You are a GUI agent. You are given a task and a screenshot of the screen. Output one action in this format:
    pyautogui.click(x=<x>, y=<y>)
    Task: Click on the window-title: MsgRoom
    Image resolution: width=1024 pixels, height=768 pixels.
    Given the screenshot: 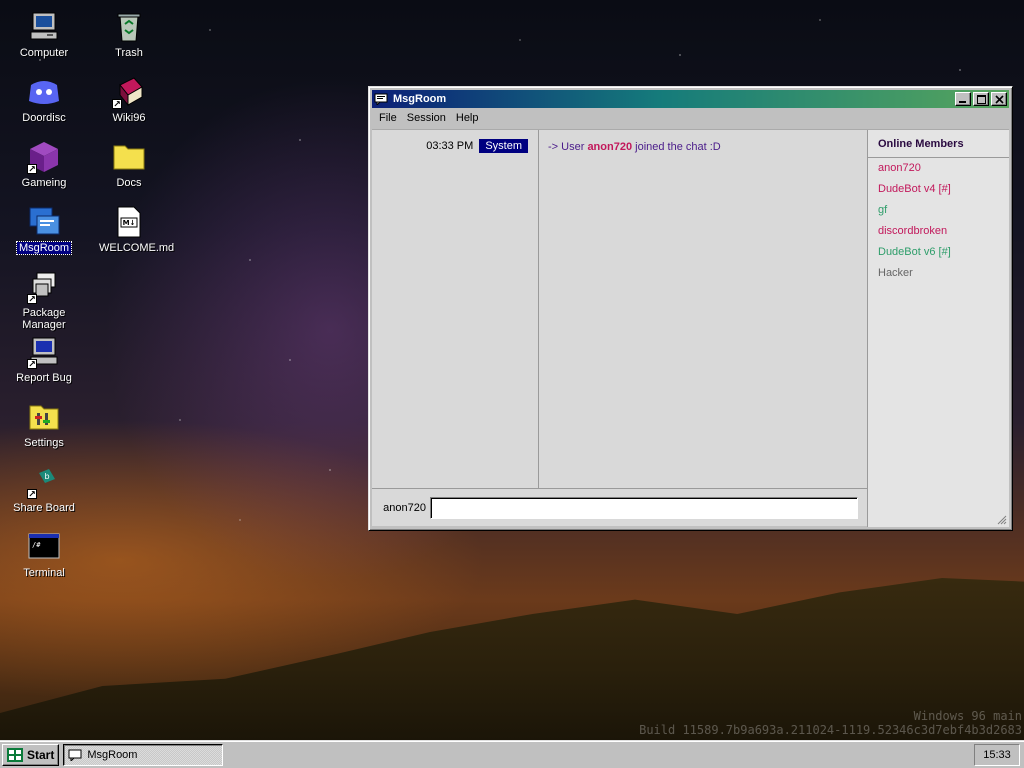 What is the action you would take?
    pyautogui.click(x=420, y=99)
    